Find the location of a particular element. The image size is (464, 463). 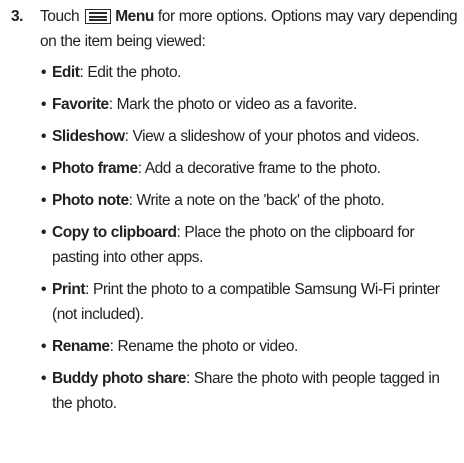

option-description: : Mark the photo or video as a favorite. is located at coordinates (233, 104).